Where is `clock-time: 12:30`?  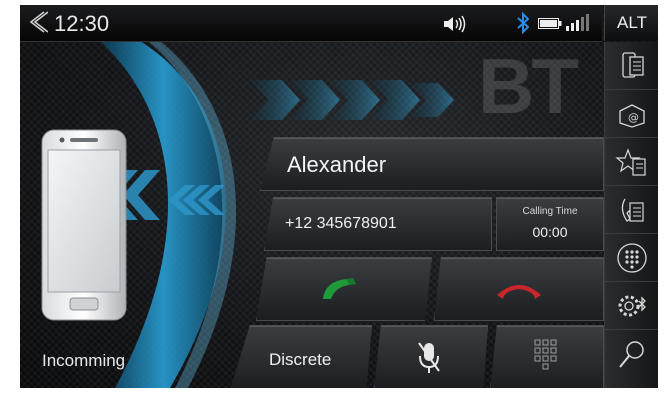 clock-time: 12:30 is located at coordinates (82, 23).